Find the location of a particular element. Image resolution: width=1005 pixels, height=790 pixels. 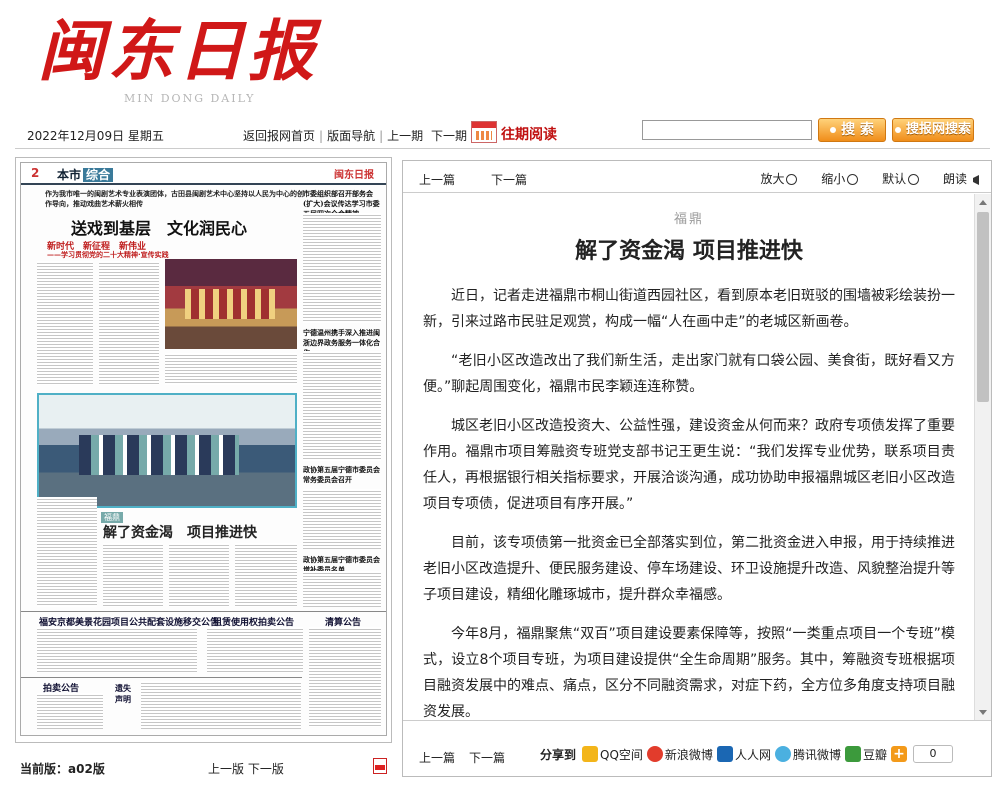

right-news-title-3: 政协第五届宁德市委员会常务委员会召开 is located at coordinates (342, 475).